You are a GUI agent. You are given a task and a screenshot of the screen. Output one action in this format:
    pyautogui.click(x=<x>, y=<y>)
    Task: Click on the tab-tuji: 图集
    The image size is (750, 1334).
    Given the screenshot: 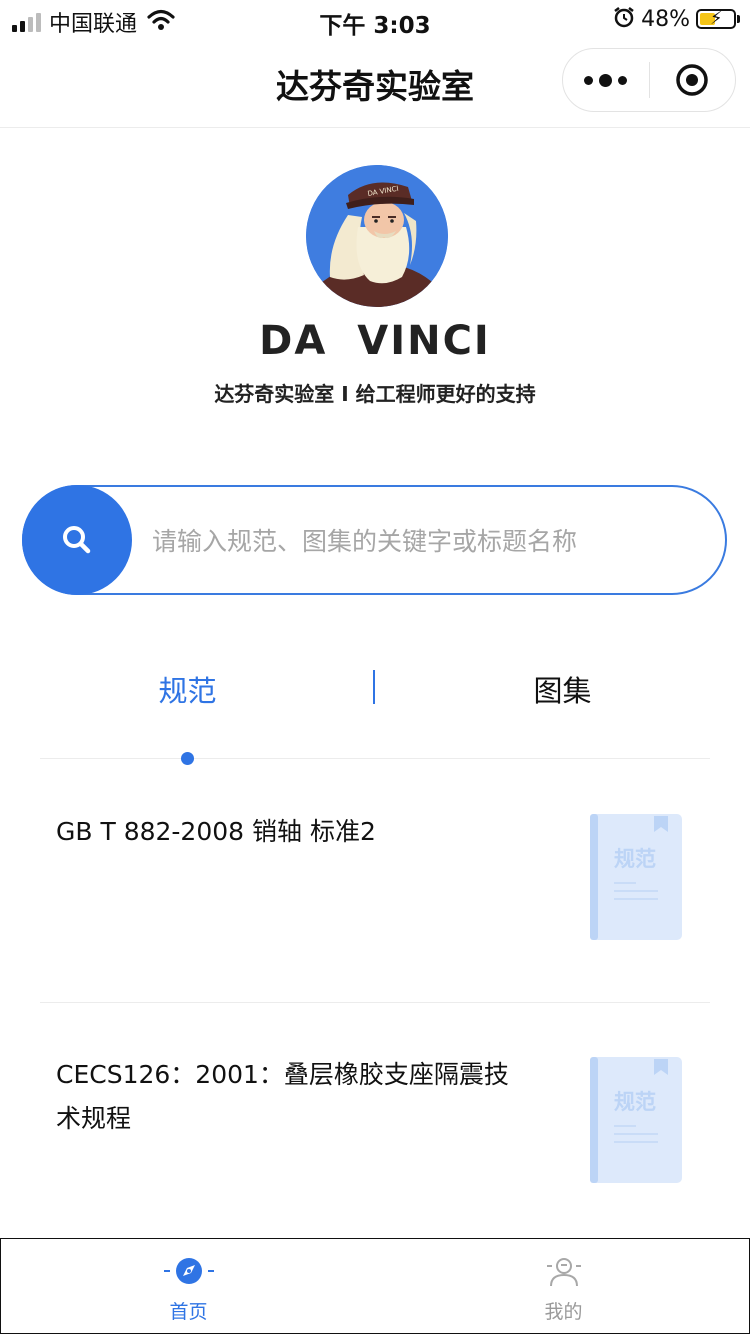 What is the action you would take?
    pyautogui.click(x=562, y=689)
    